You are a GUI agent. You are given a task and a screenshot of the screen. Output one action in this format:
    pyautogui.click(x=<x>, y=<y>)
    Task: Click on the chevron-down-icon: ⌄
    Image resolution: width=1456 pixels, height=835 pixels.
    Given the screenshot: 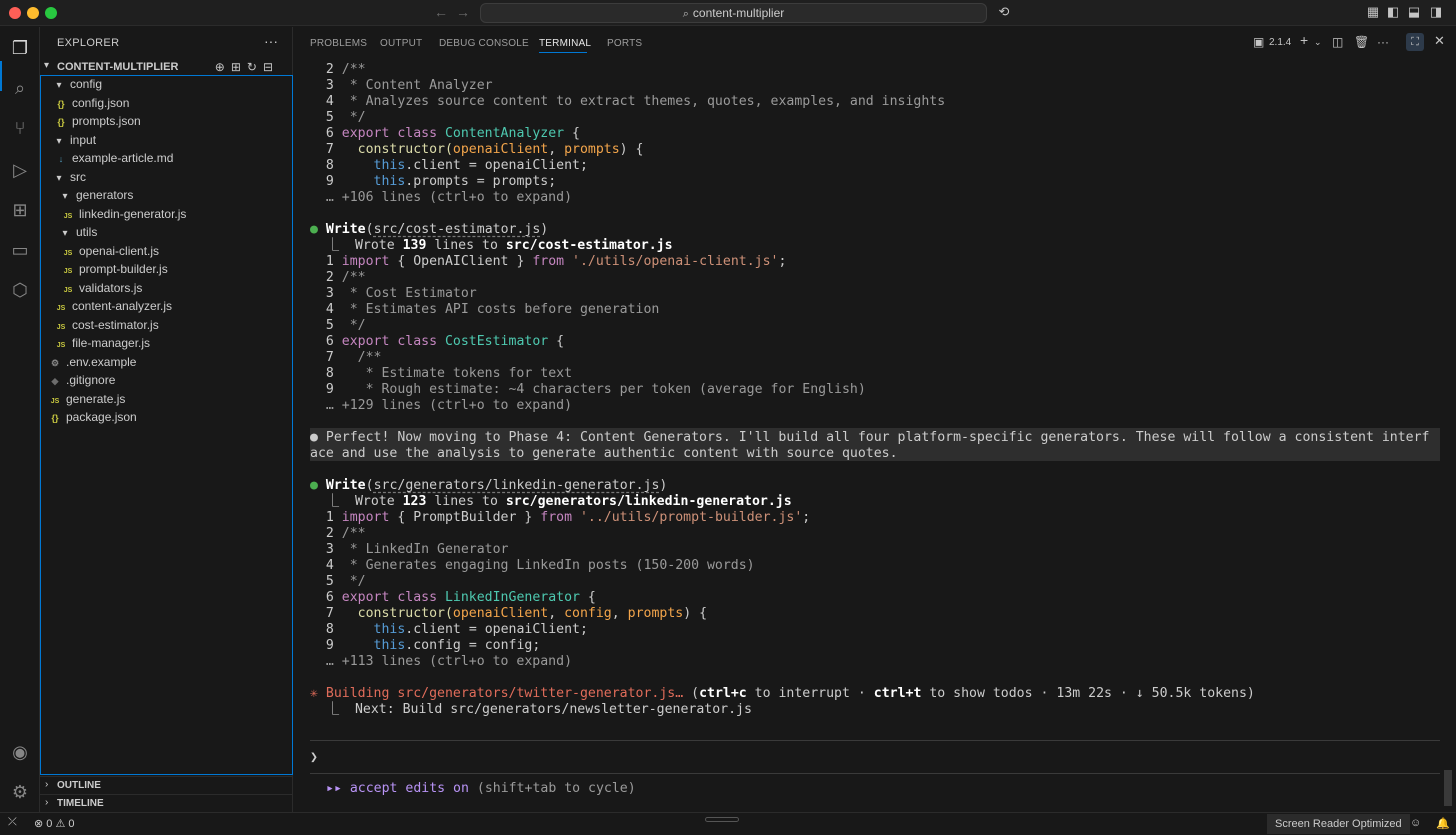 What is the action you would take?
    pyautogui.click(x=1318, y=42)
    